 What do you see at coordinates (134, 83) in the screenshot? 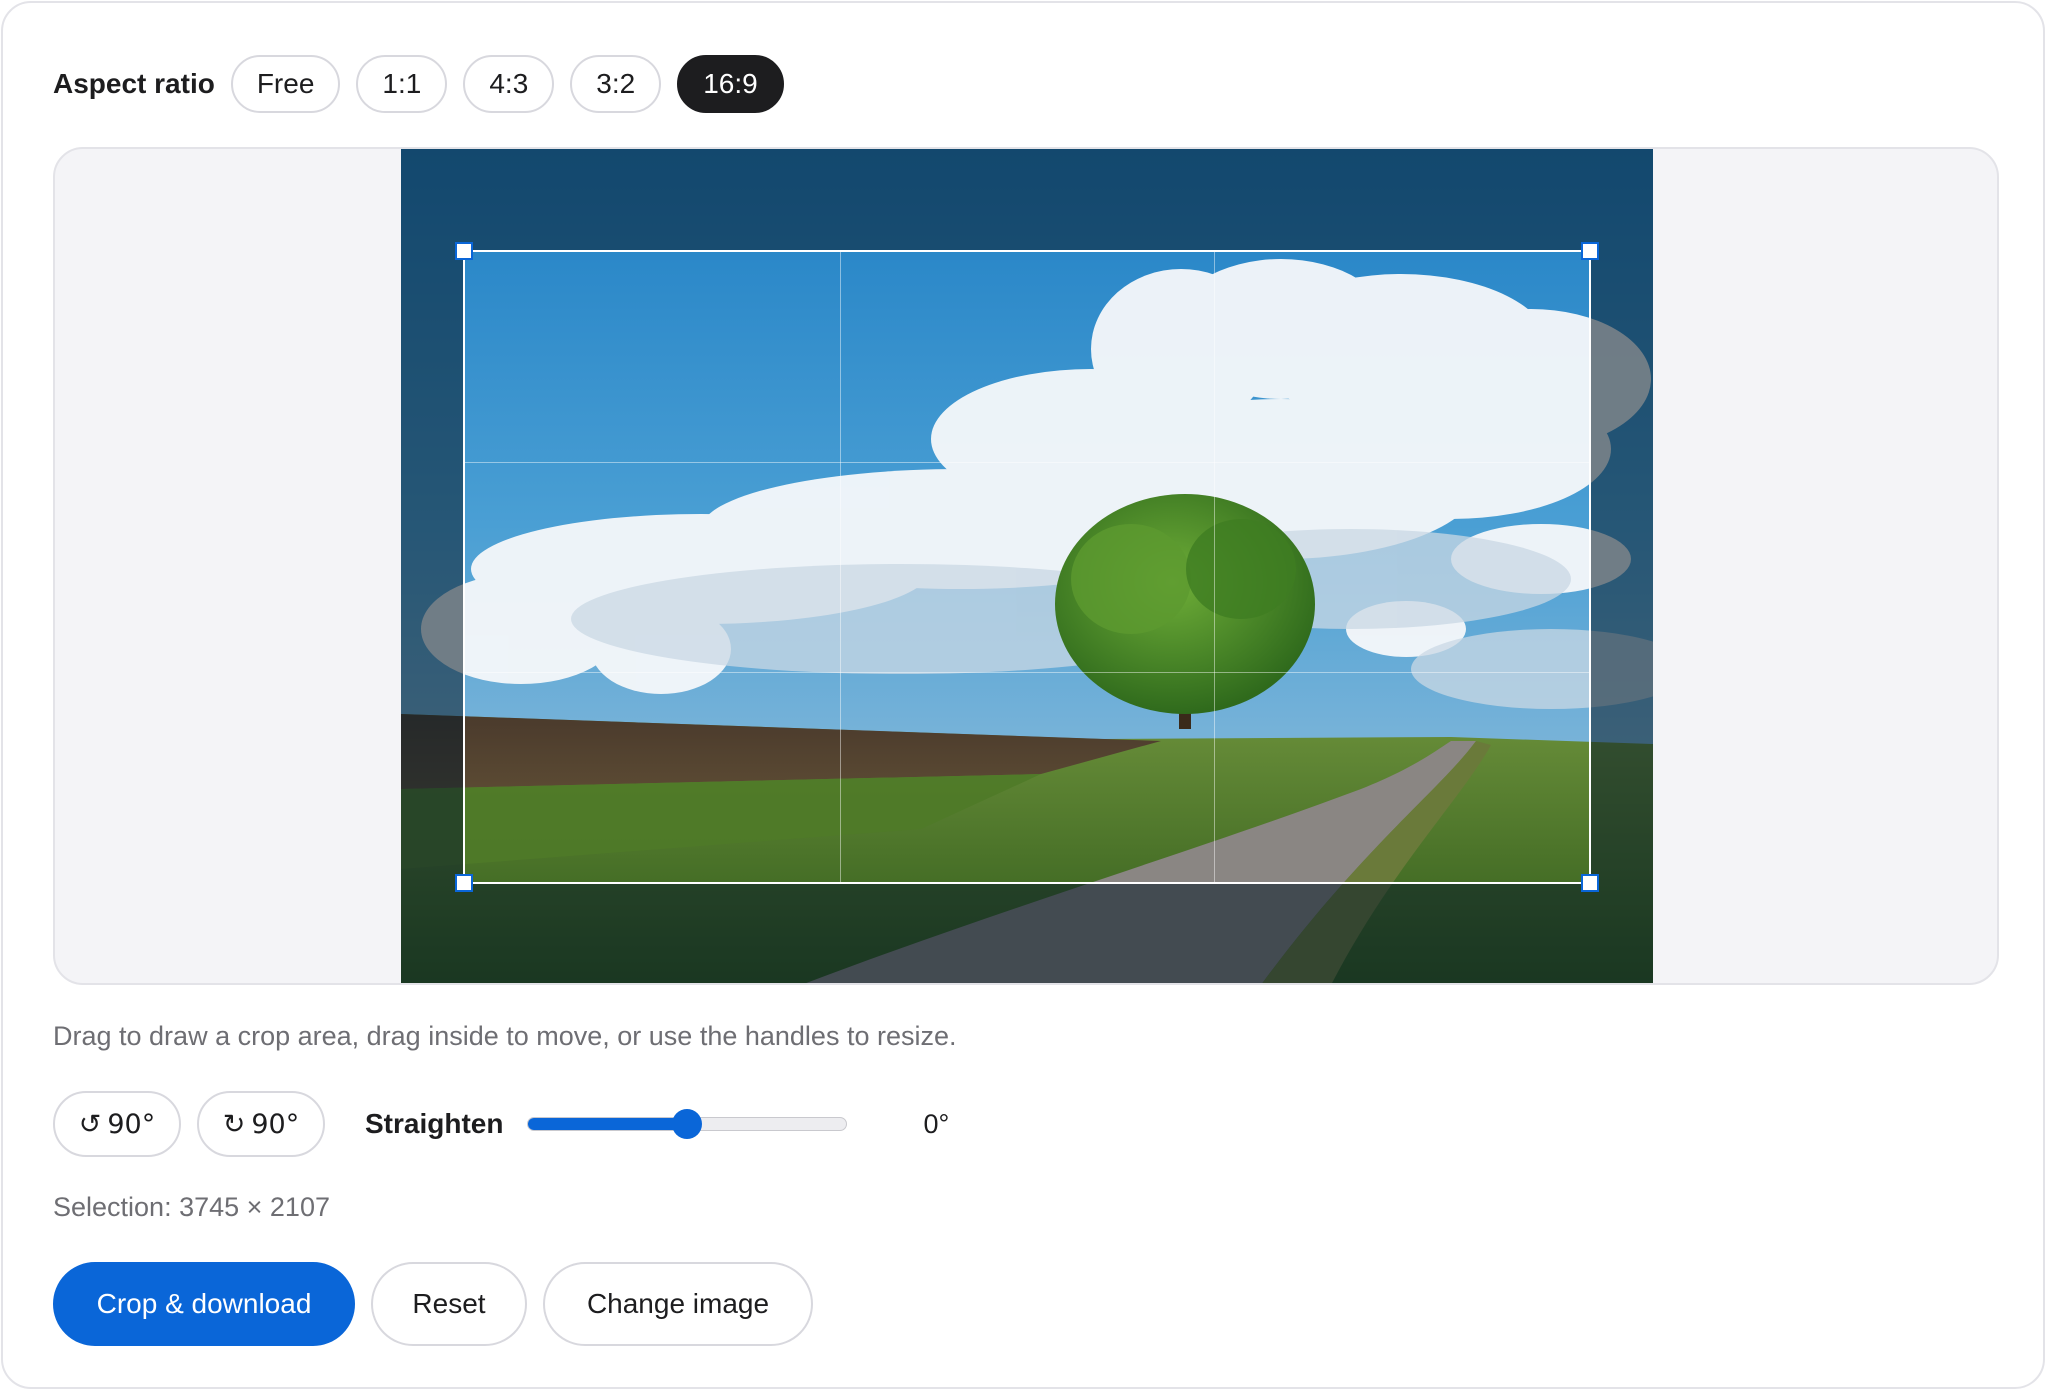
I see `aspect-ratio-label: Aspect ratio` at bounding box center [134, 83].